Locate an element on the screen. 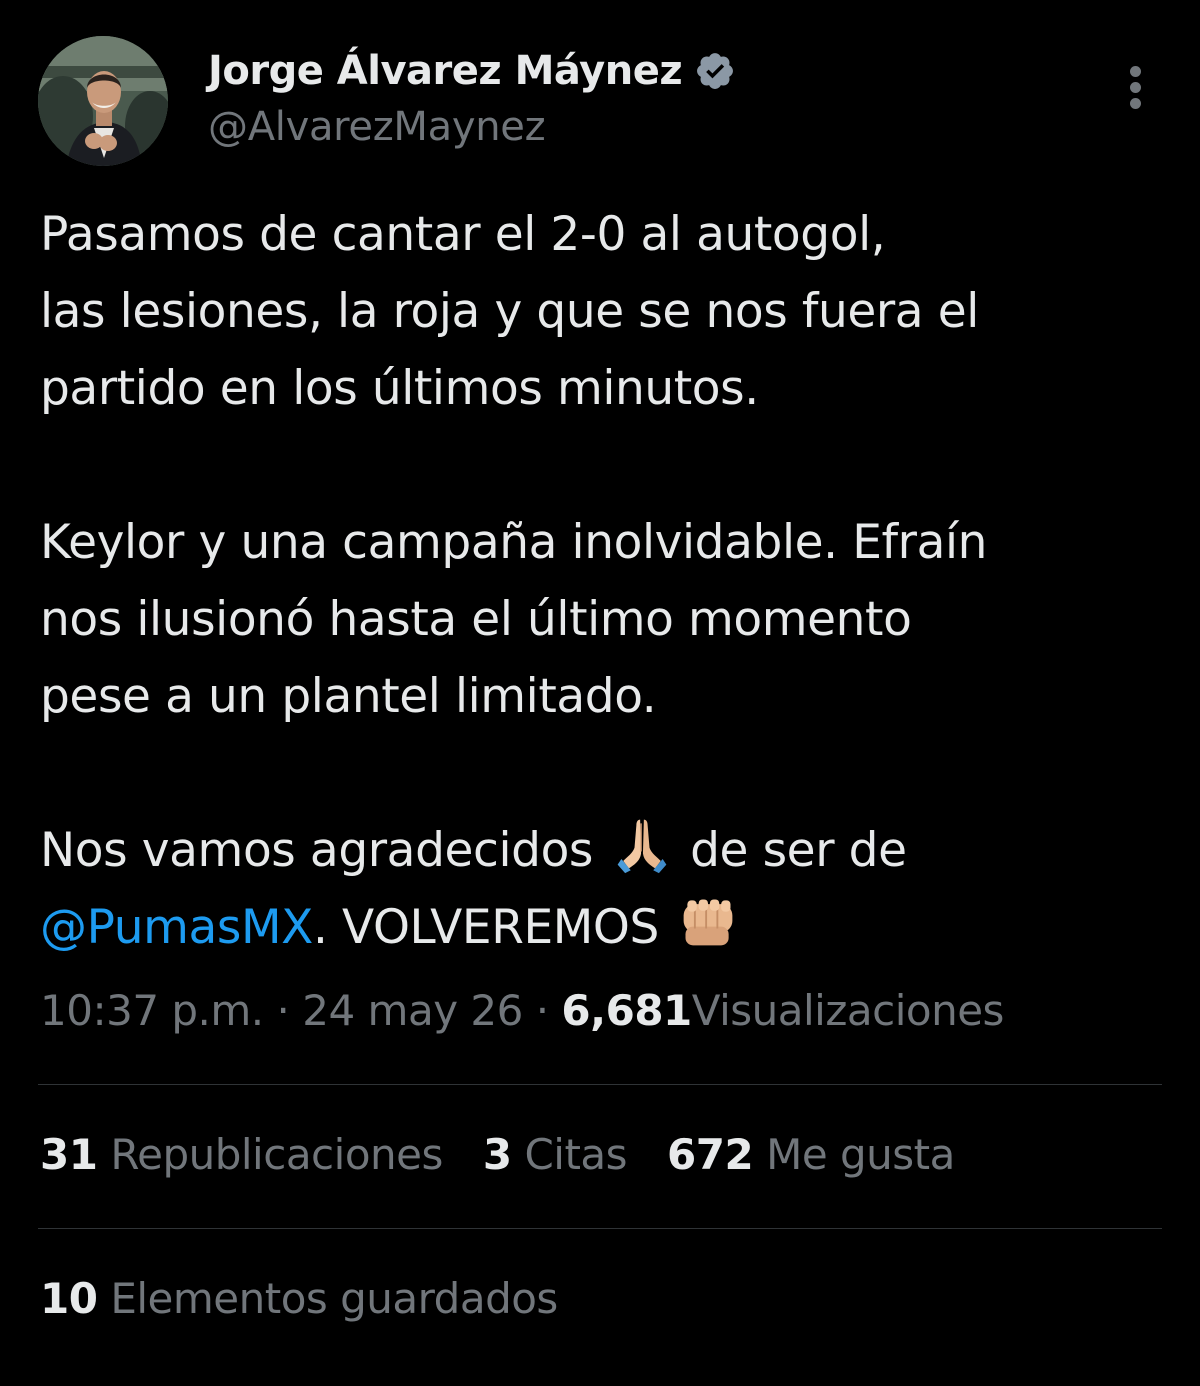 Image resolution: width=1200 pixels, height=1386 pixels. likes-stat: 672 Me gusta is located at coordinates (811, 1154).